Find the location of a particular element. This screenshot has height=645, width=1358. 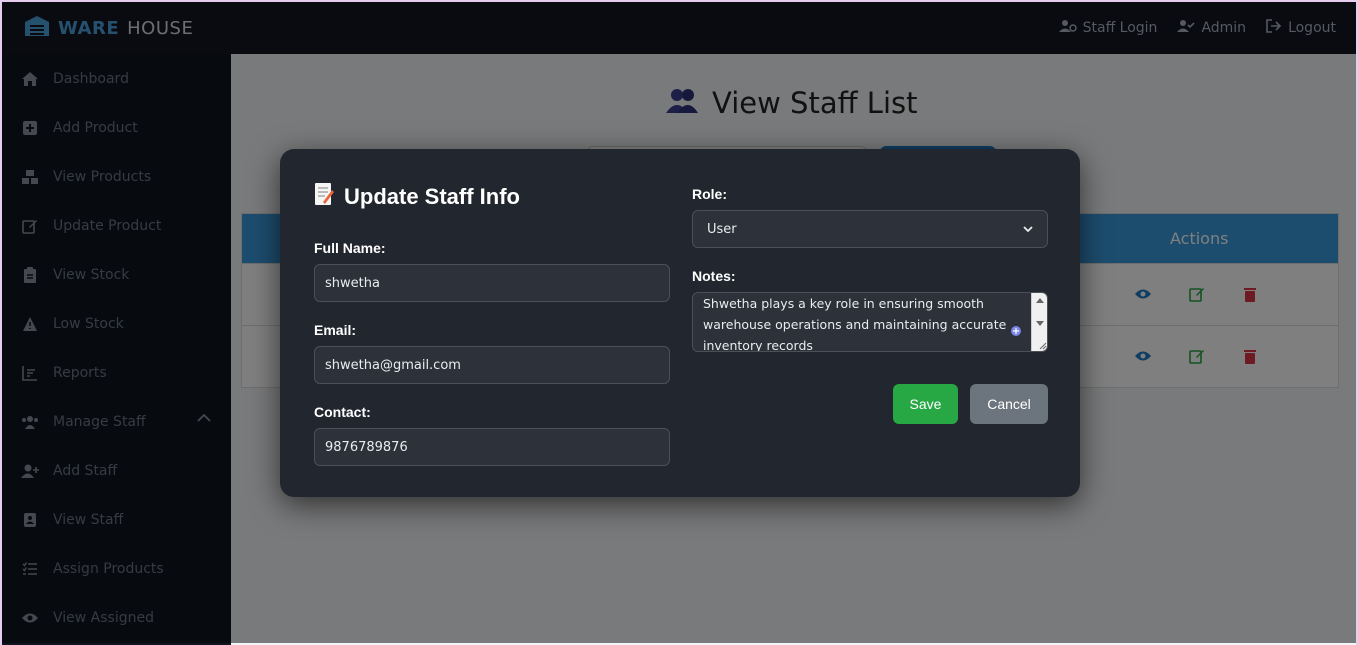

modal-title-text: Update Staff Info is located at coordinates (432, 196).